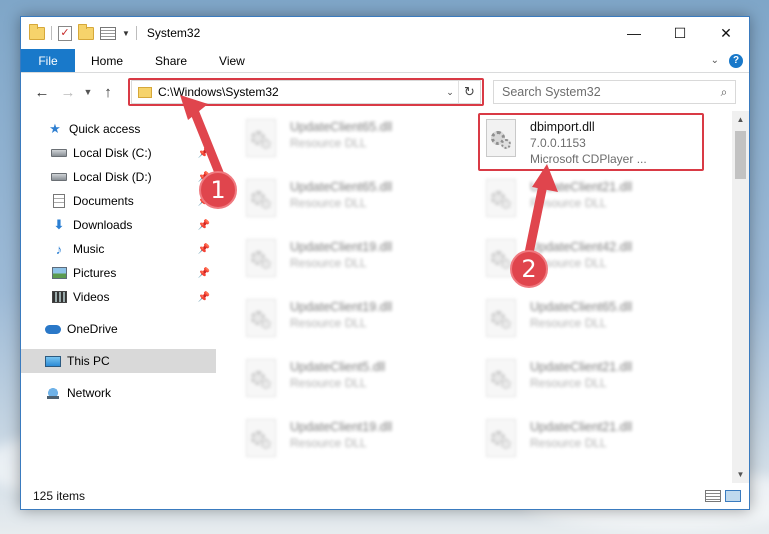 The width and height of the screenshot is (769, 534). What do you see at coordinates (740, 474) in the screenshot?
I see `scroll-down-icon: ▼` at bounding box center [740, 474].